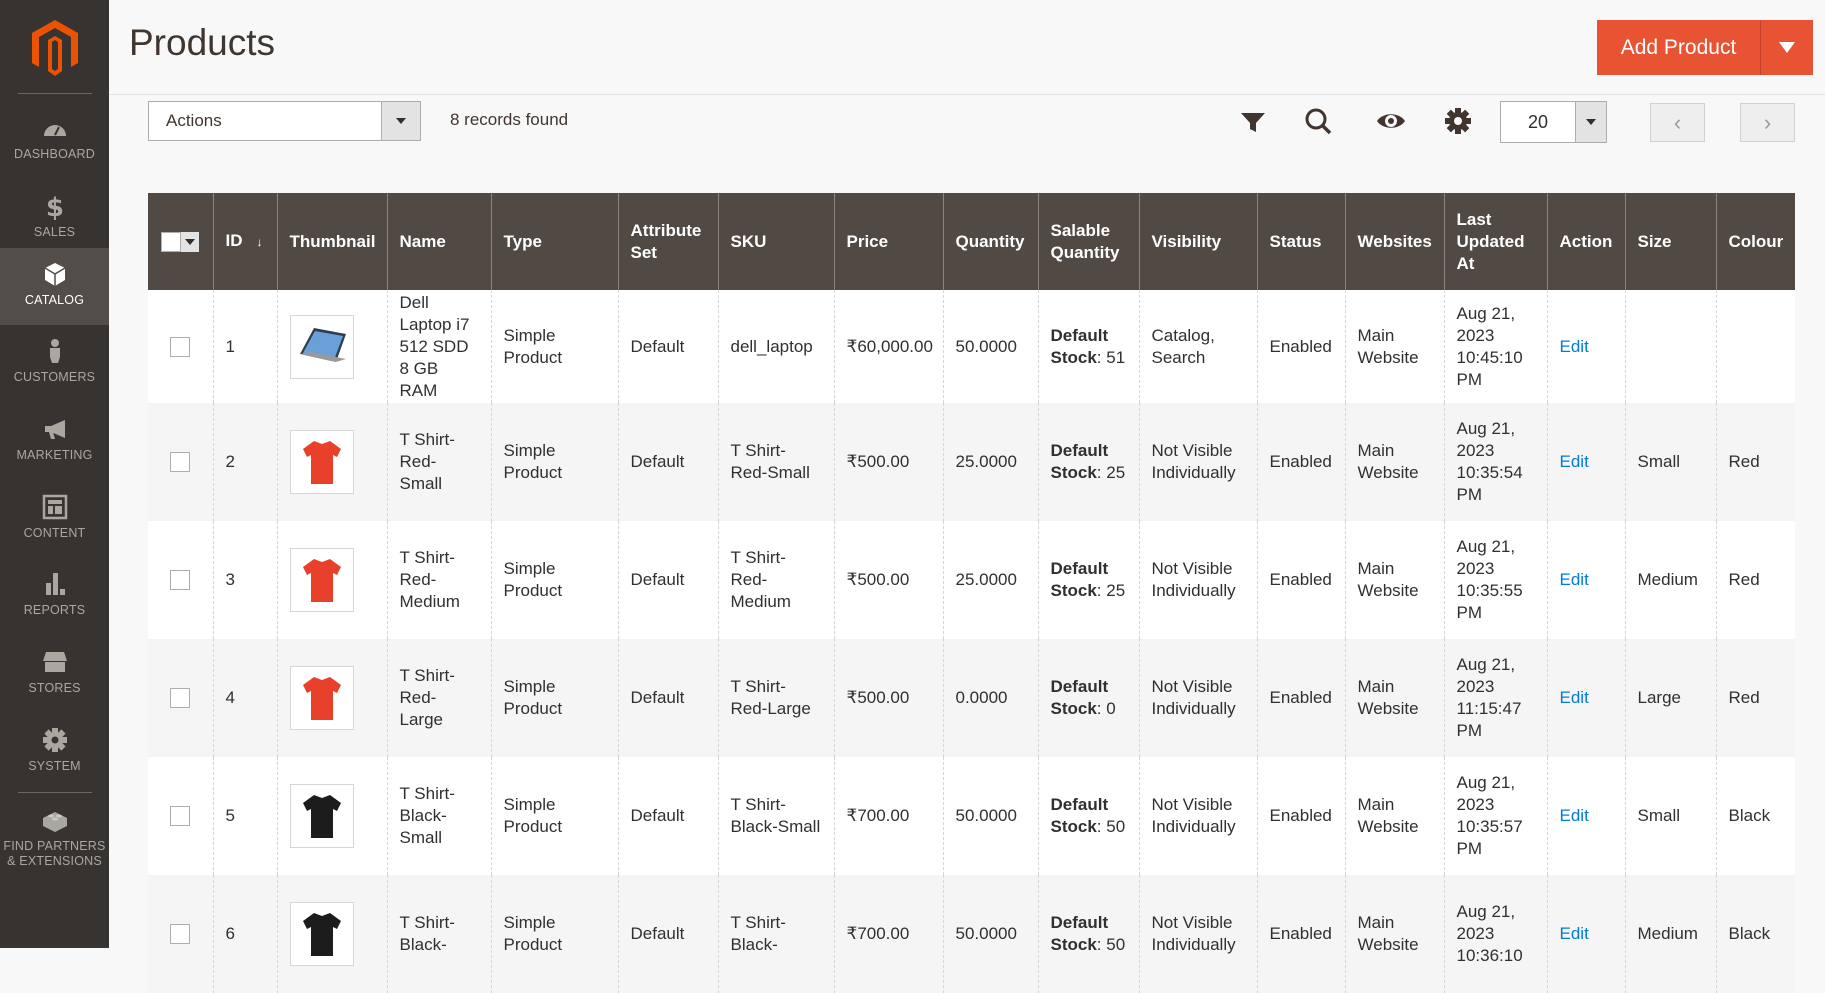 This screenshot has height=993, width=1825. What do you see at coordinates (54, 363) in the screenshot?
I see `sidebar-item-customers: CUSTOMERS` at bounding box center [54, 363].